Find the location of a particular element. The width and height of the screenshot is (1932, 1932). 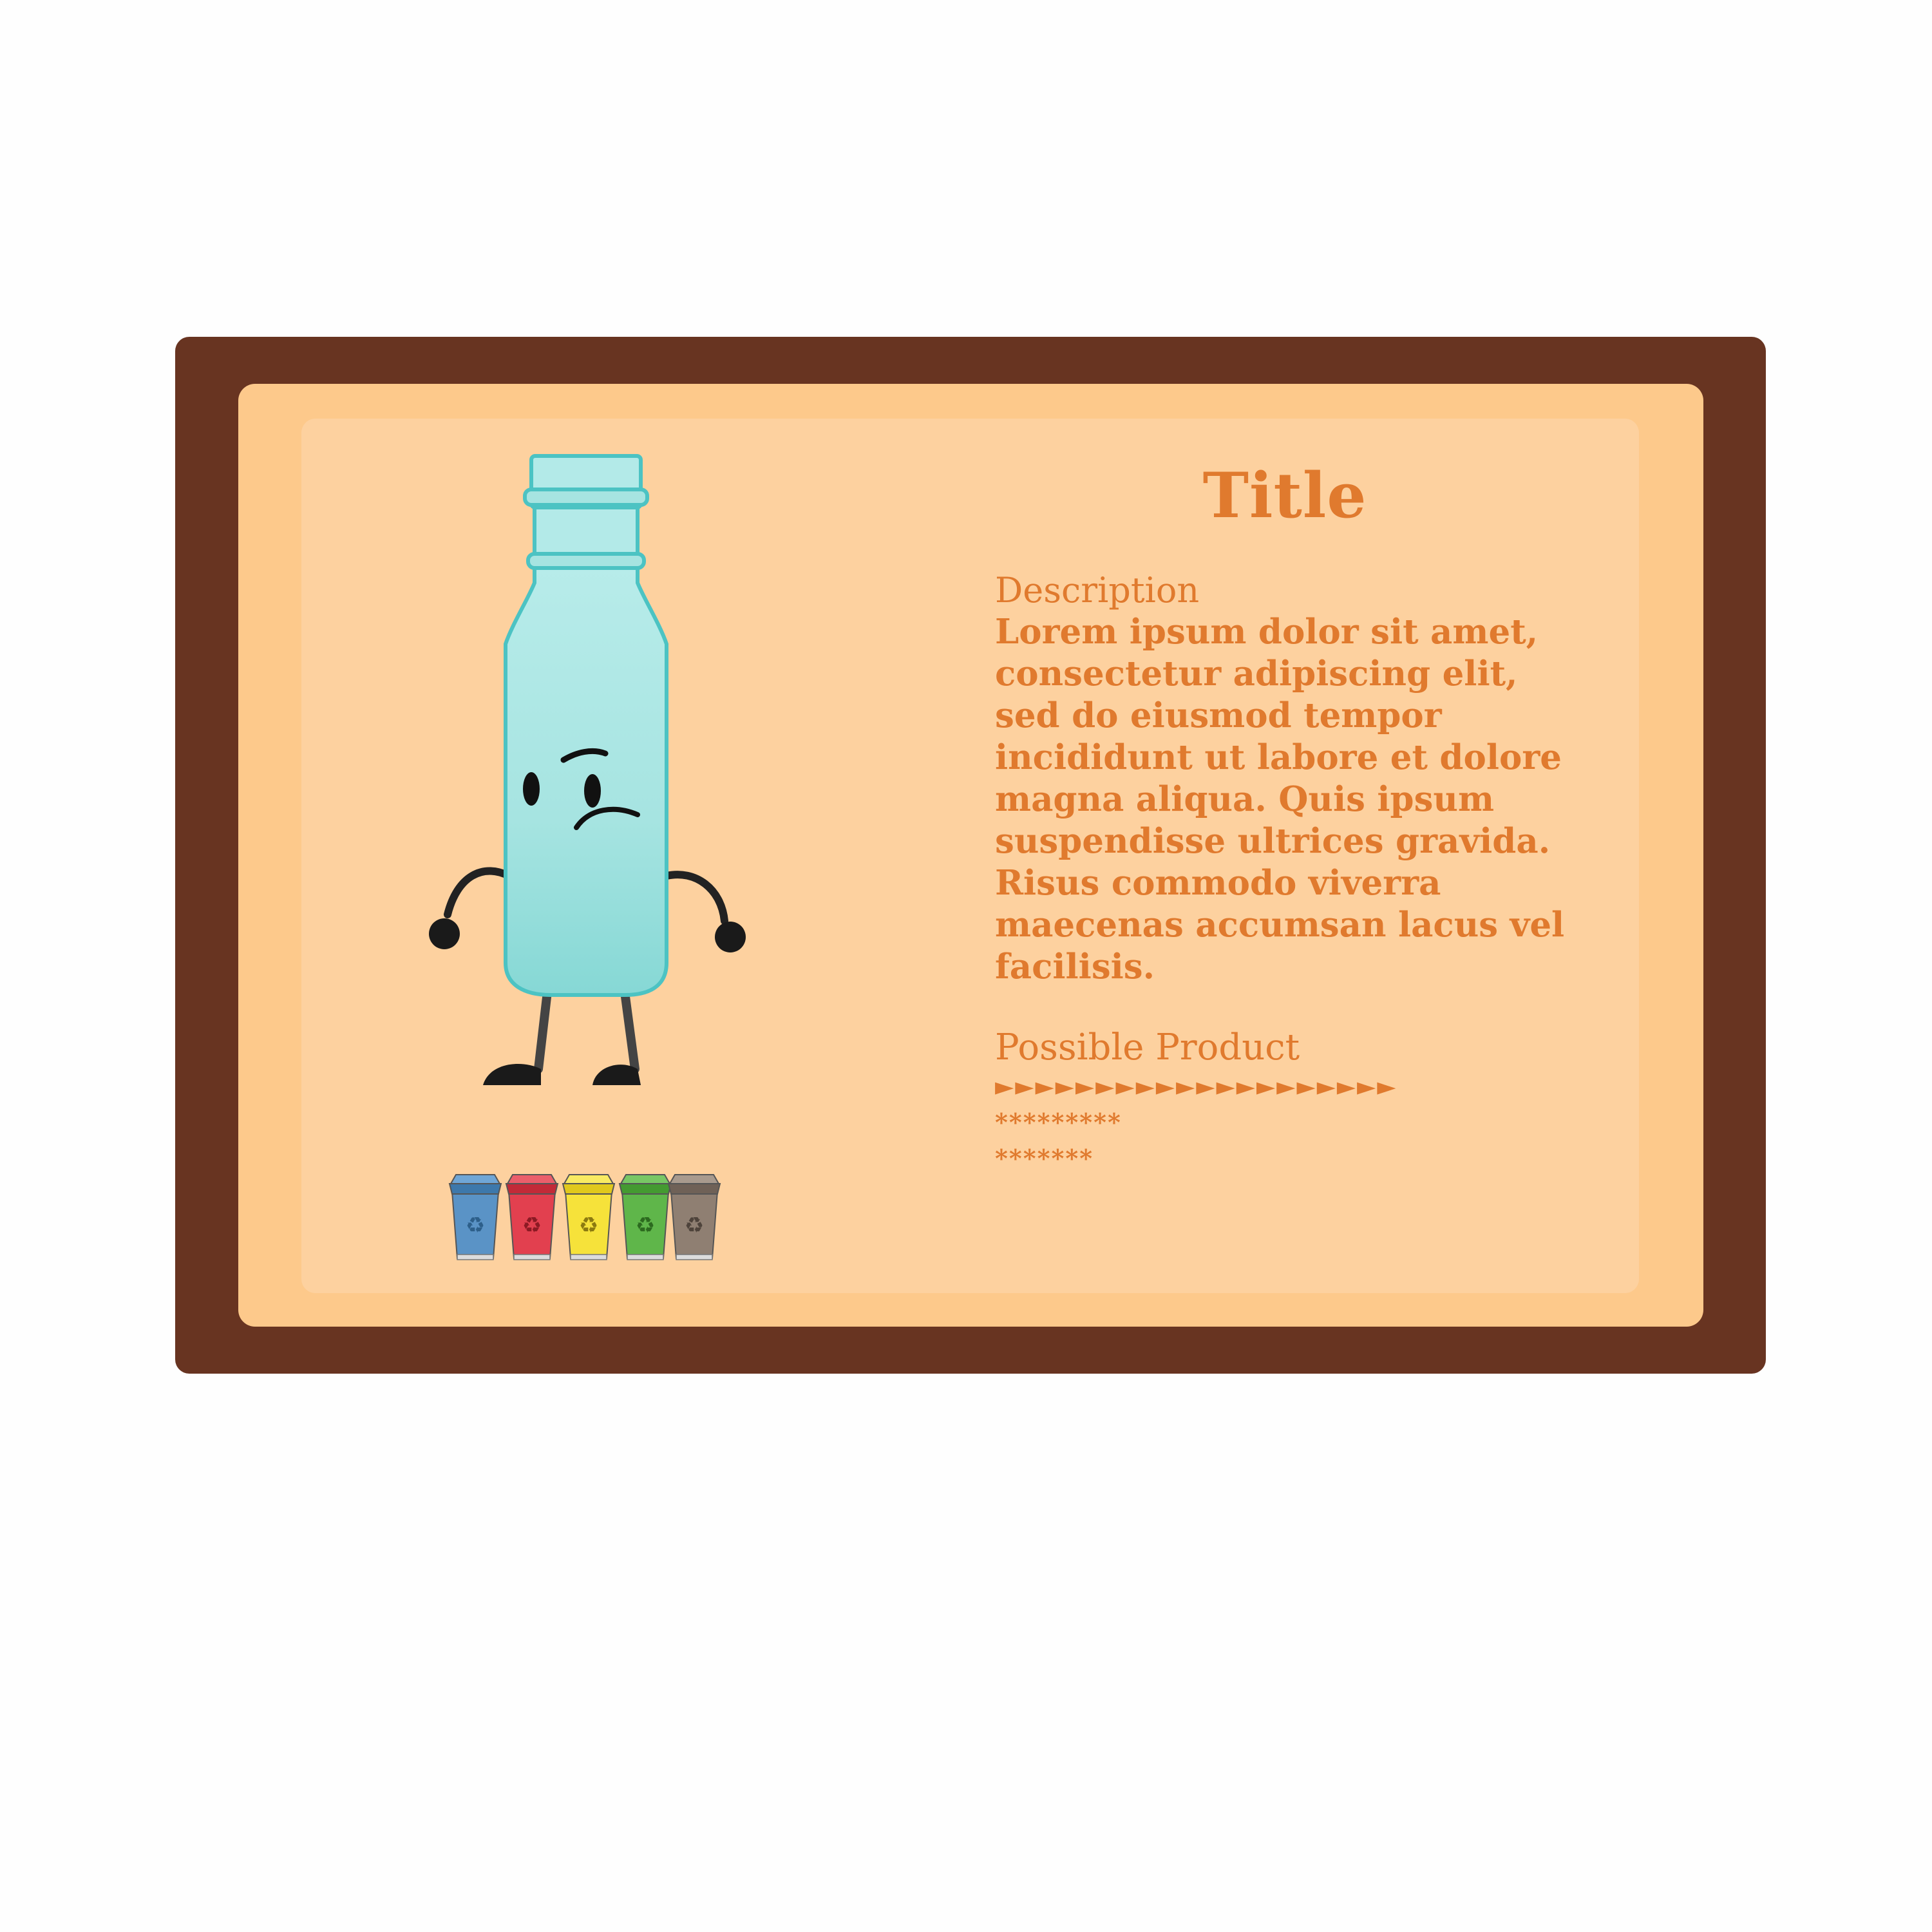

product-line: ►►►►►►►►►►►►►►►►►►►► is located at coordinates (1196, 1086).